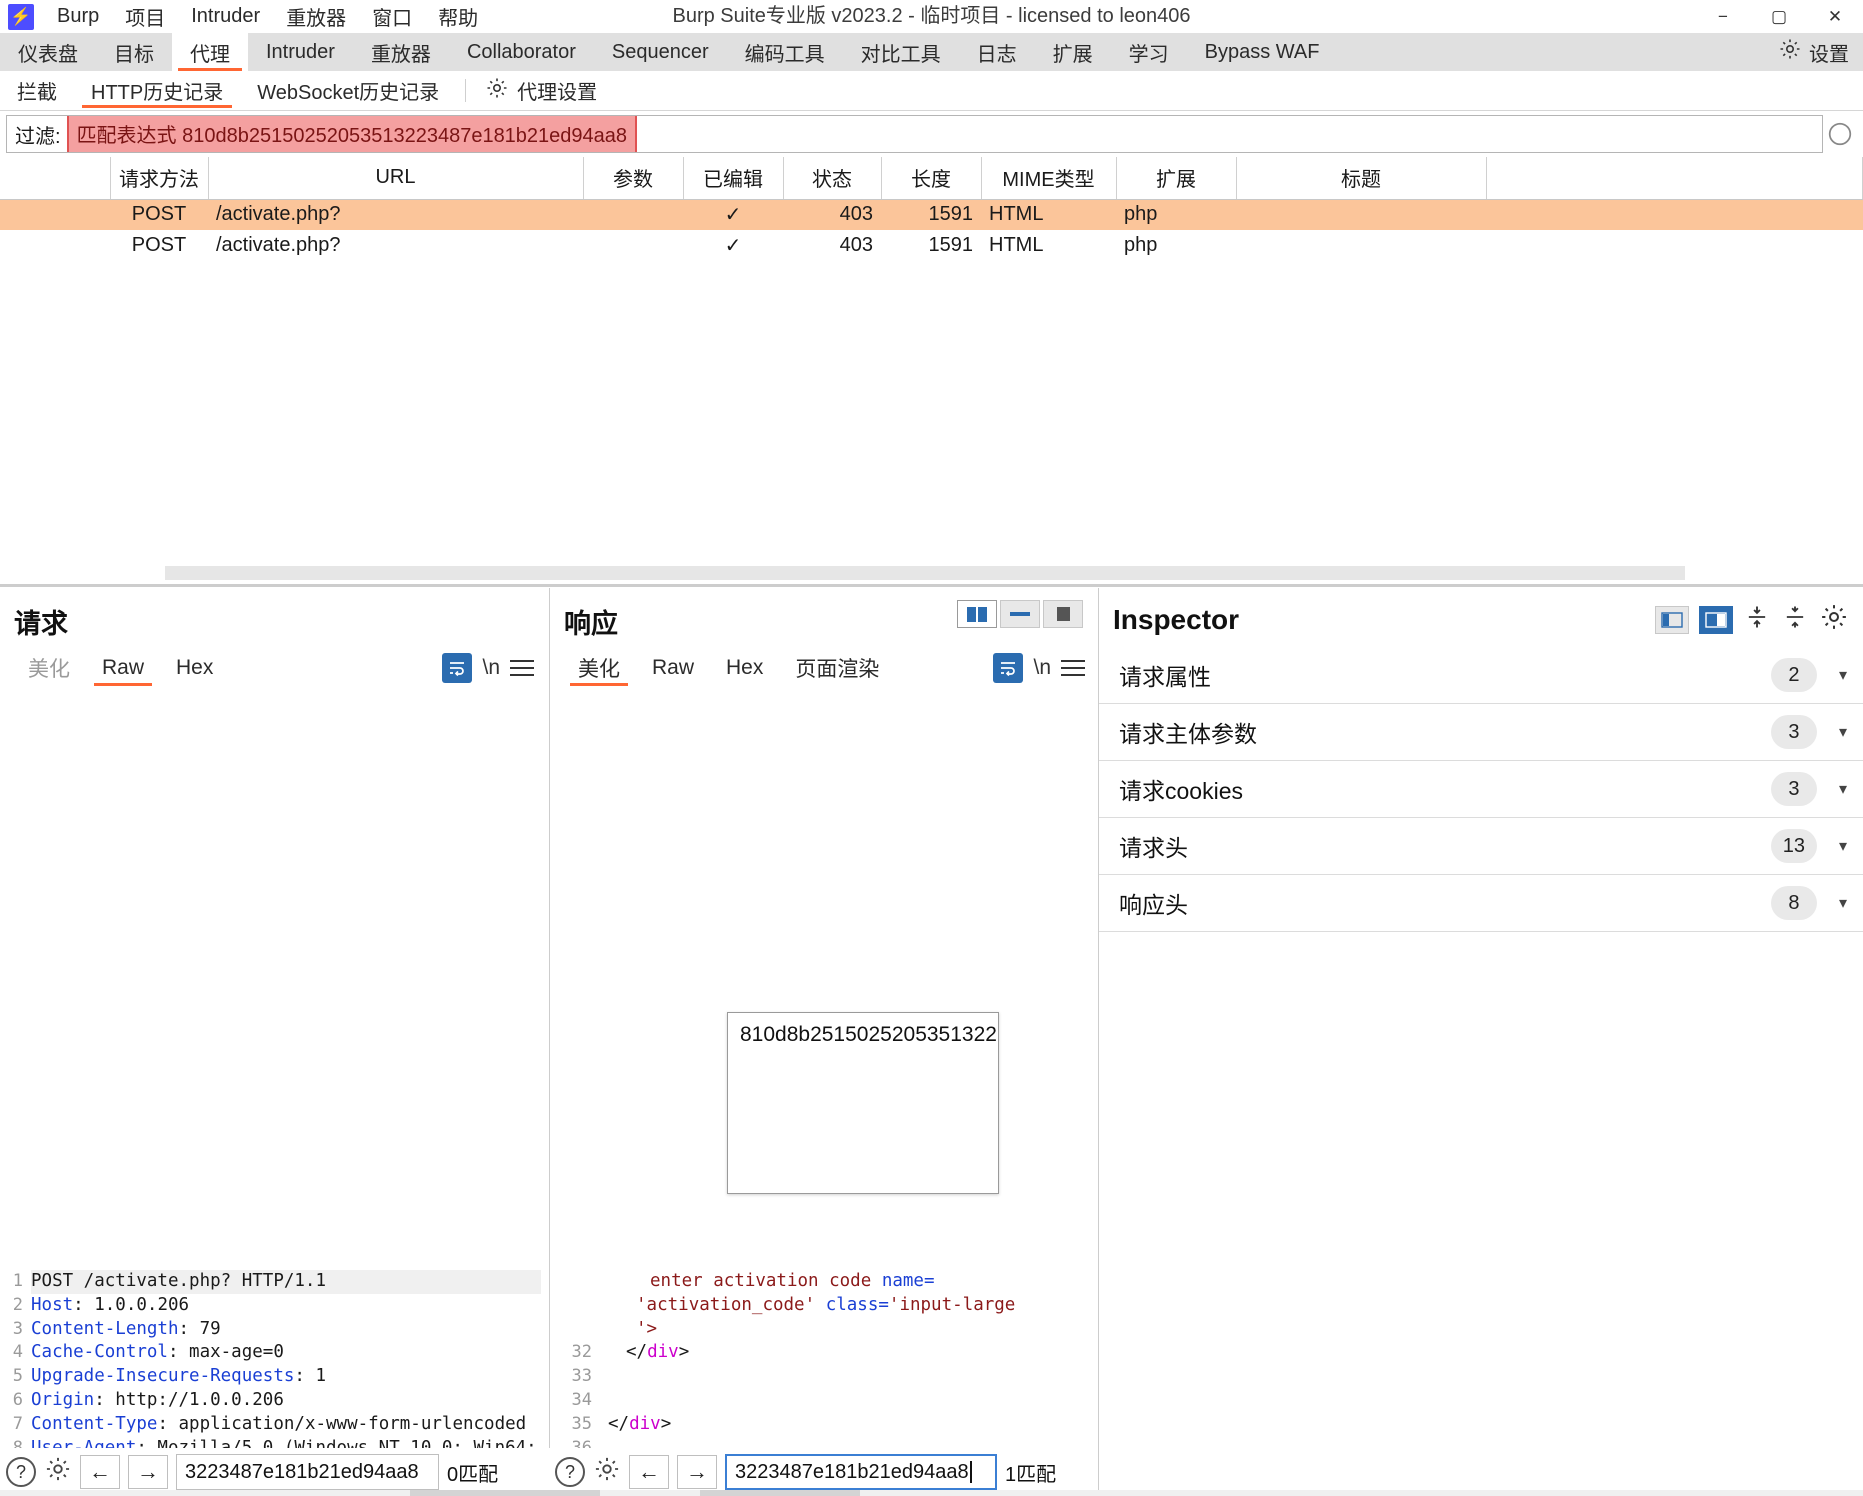 Image resolution: width=1863 pixels, height=1496 pixels. Describe the element at coordinates (1176, 178) in the screenshot. I see `col-extension: 扩展` at that location.